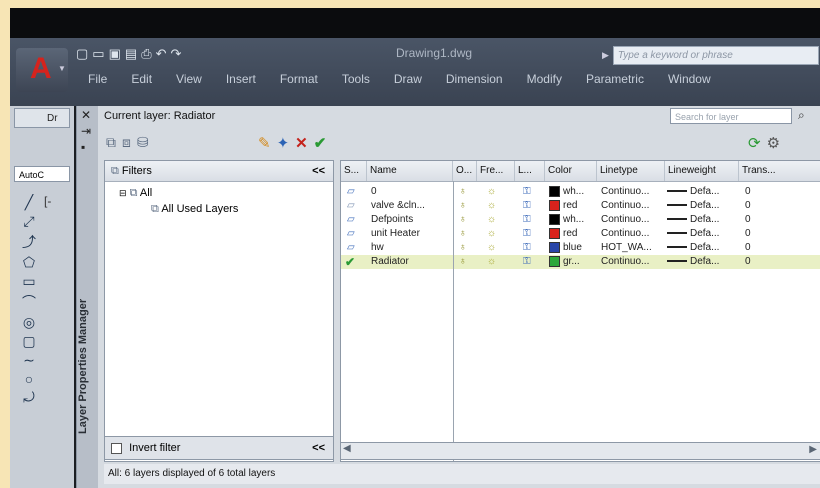  Describe the element at coordinates (754, 143) in the screenshot. I see `refresh-icon: ⟳` at that location.